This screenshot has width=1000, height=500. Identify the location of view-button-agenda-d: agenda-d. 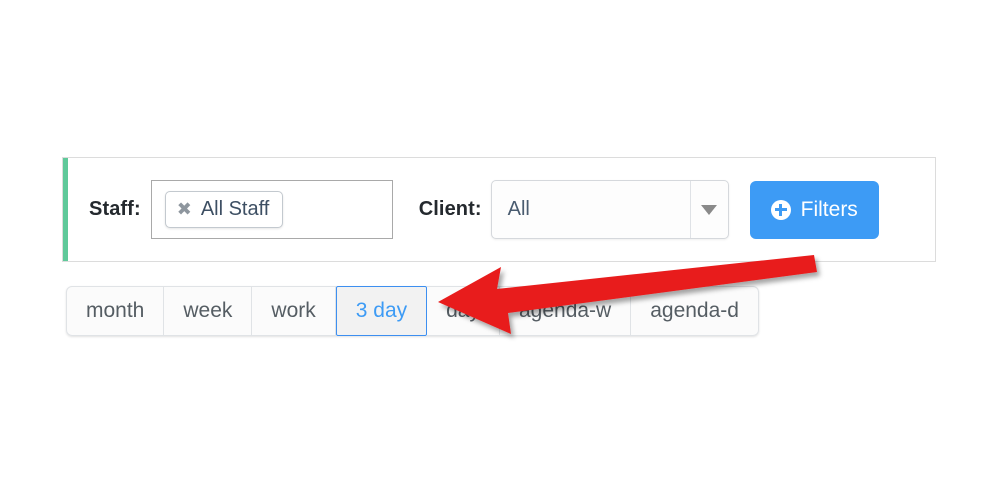
(695, 311).